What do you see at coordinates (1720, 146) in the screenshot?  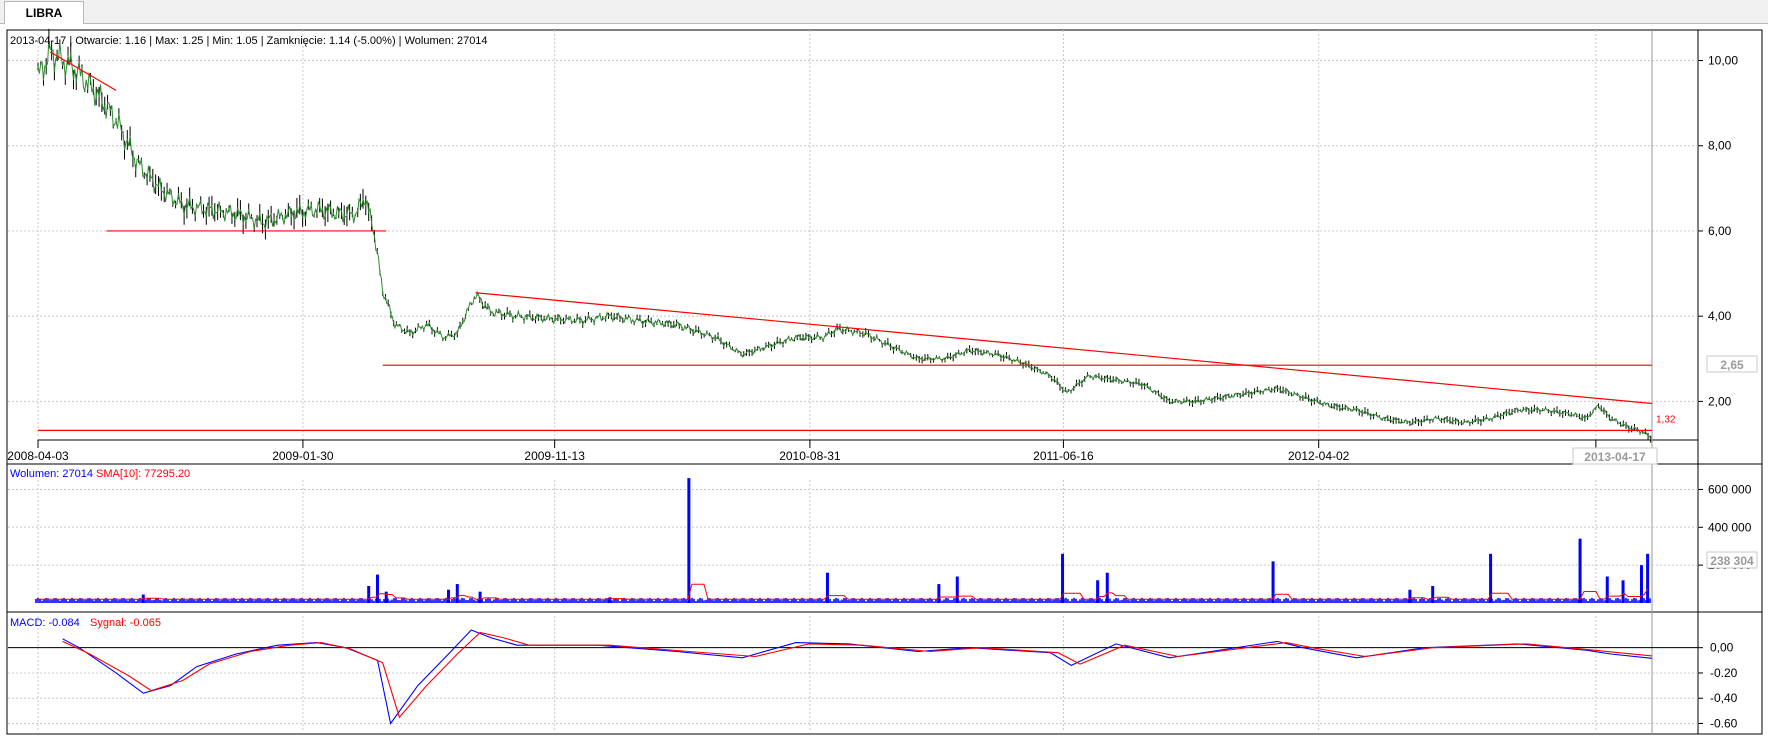 I see `price-y-tick-label: 8,00` at bounding box center [1720, 146].